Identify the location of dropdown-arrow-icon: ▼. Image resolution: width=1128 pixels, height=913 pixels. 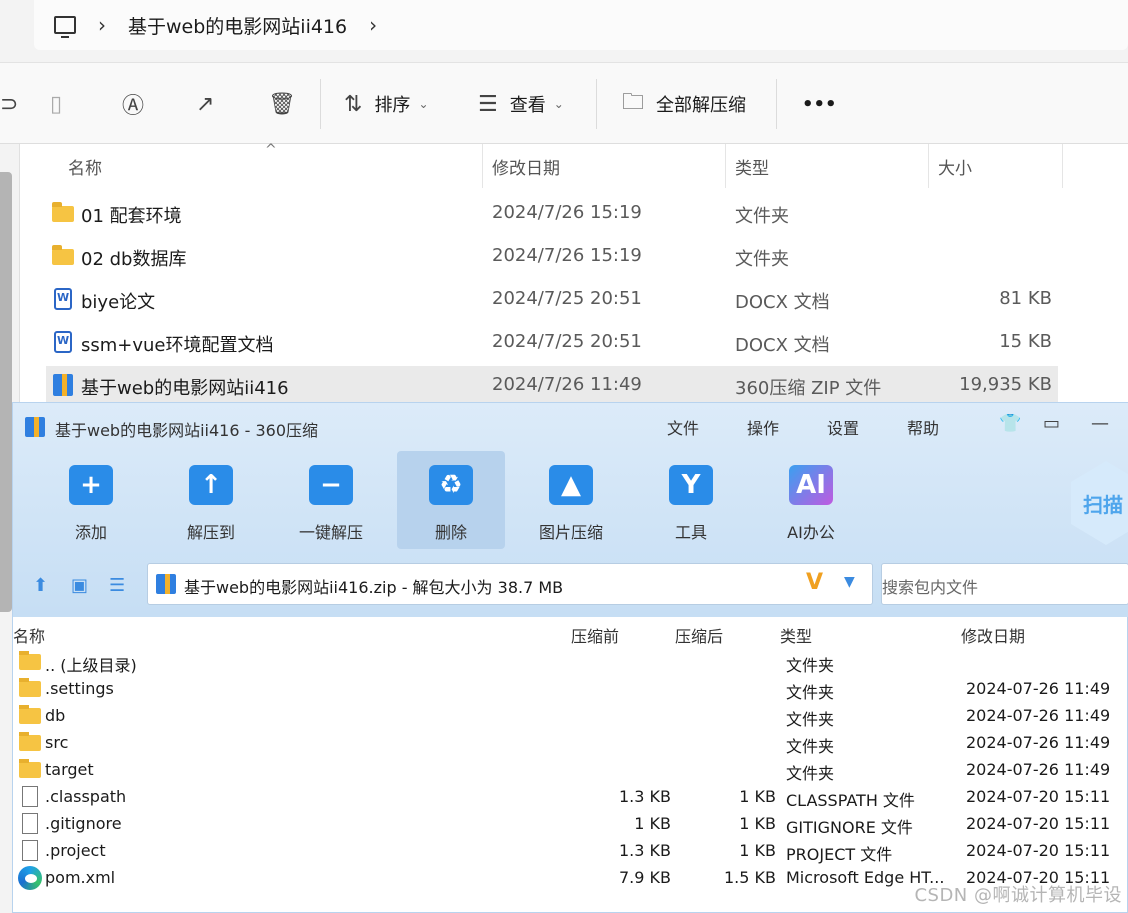
(849, 582).